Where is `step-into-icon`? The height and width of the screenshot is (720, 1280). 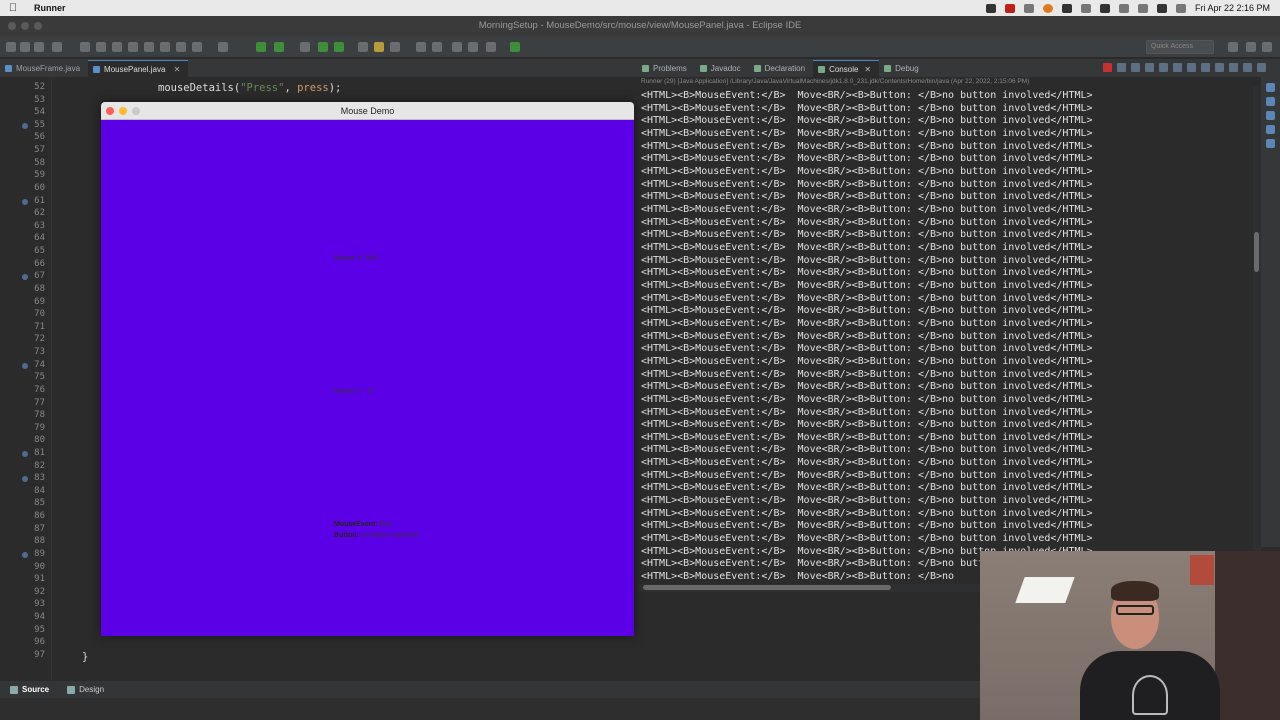
step-into-icon is located at coordinates (165, 47).